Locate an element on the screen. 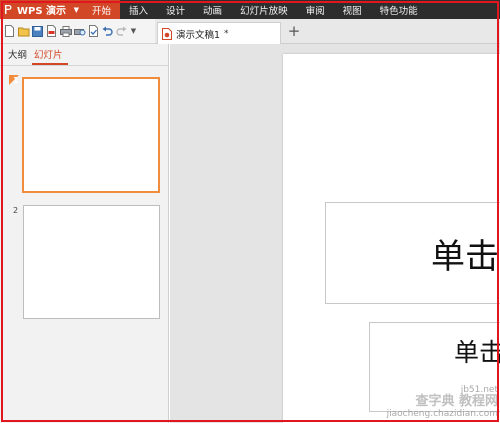  print-icon is located at coordinates (65, 31).